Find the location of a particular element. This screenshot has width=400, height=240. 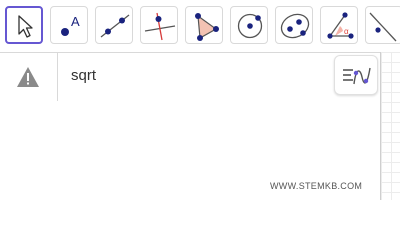

input-status-cell is located at coordinates (29, 77).